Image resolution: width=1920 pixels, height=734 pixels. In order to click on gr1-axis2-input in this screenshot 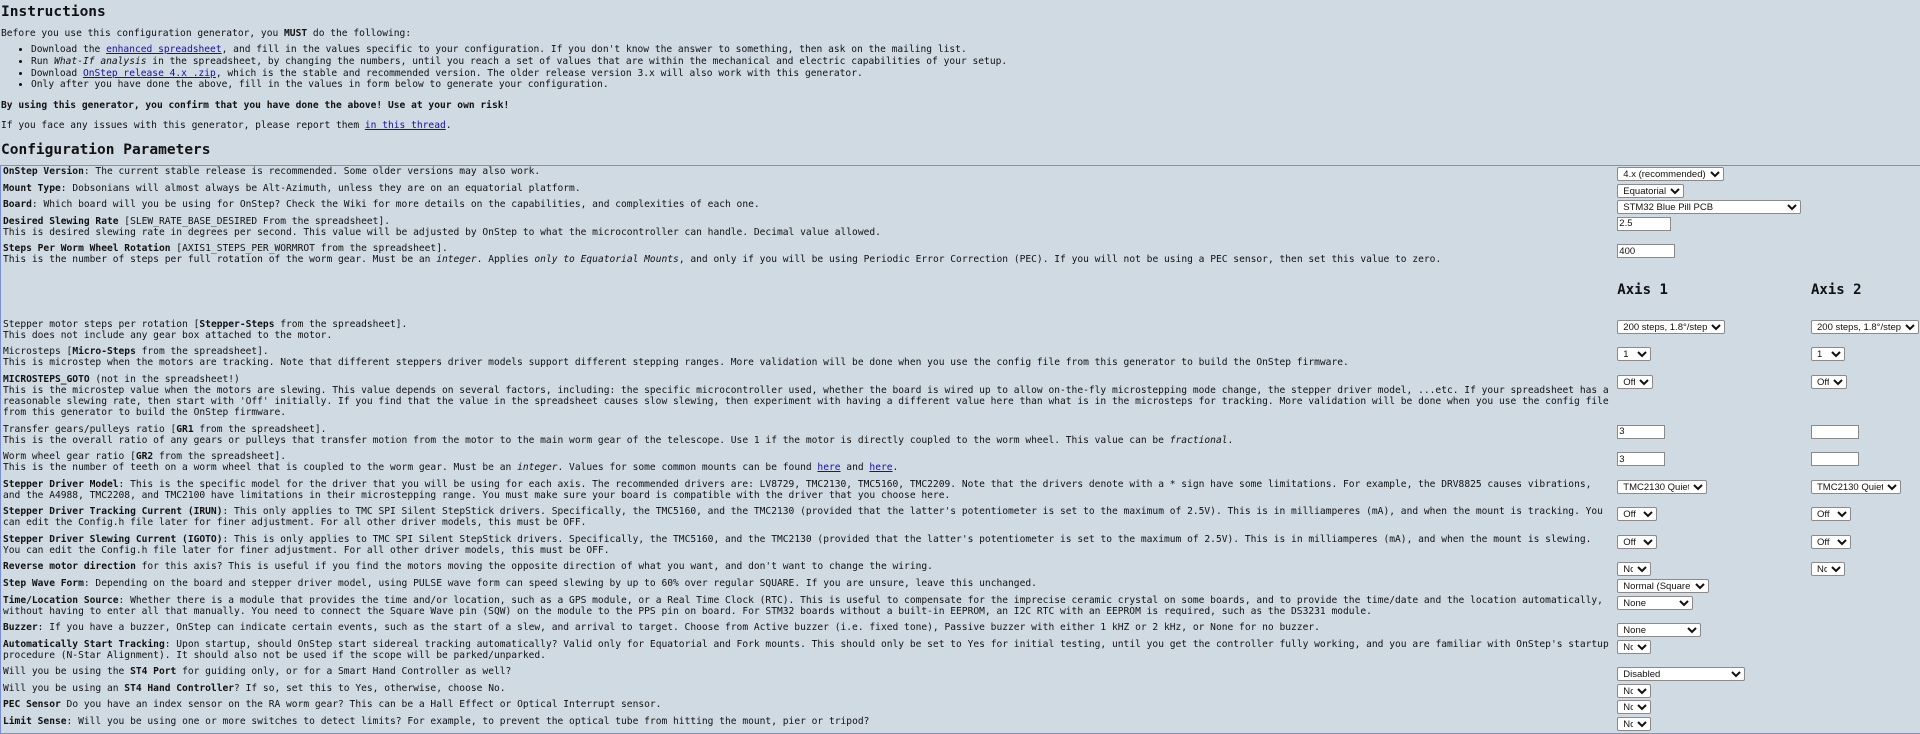, I will do `click(1835, 432)`.